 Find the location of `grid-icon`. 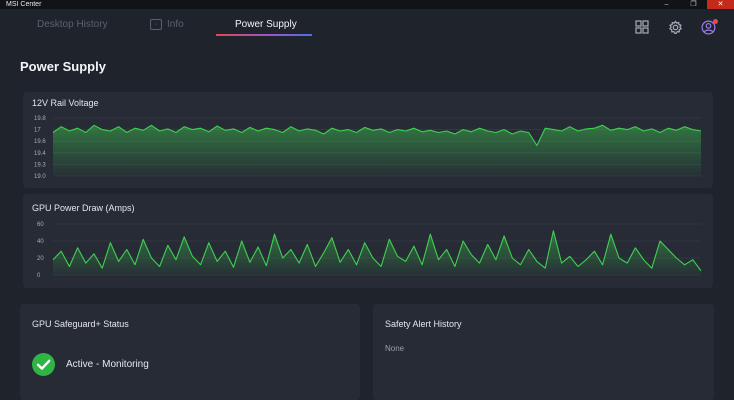

grid-icon is located at coordinates (643, 28).